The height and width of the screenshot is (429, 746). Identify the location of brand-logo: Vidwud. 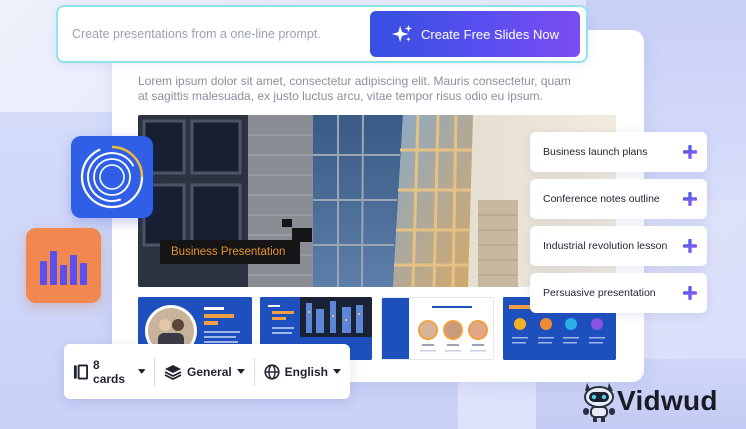
(659, 400).